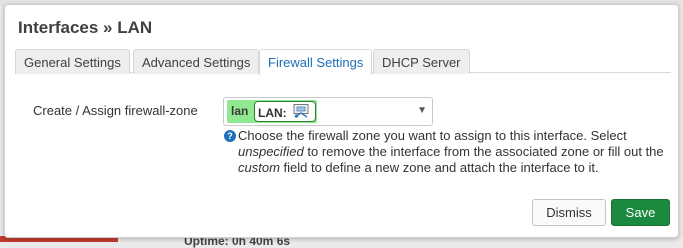 This screenshot has height=248, width=683. What do you see at coordinates (196, 61) in the screenshot?
I see `tab-advanced-settings: Advanced Settings` at bounding box center [196, 61].